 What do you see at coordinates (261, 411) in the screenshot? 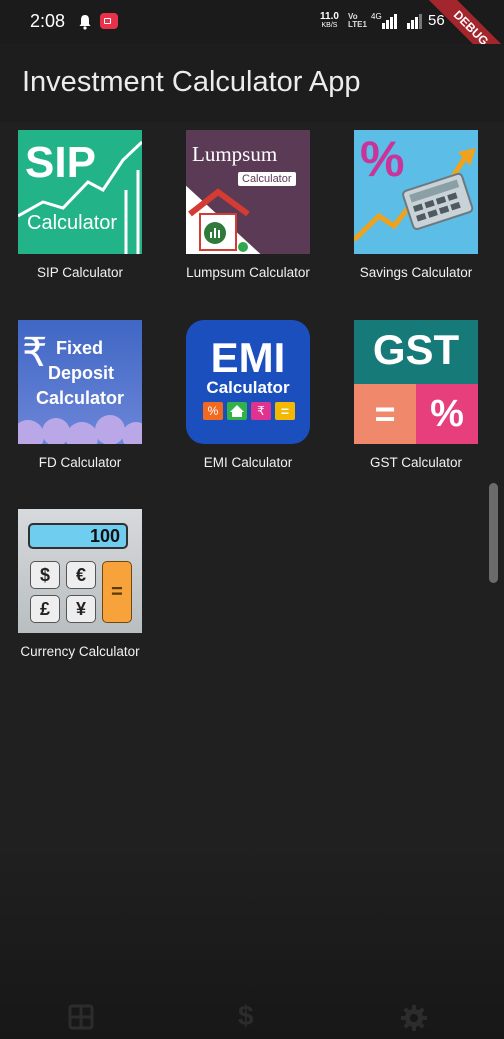
I see `emi-rupee-badge: ₹` at bounding box center [261, 411].